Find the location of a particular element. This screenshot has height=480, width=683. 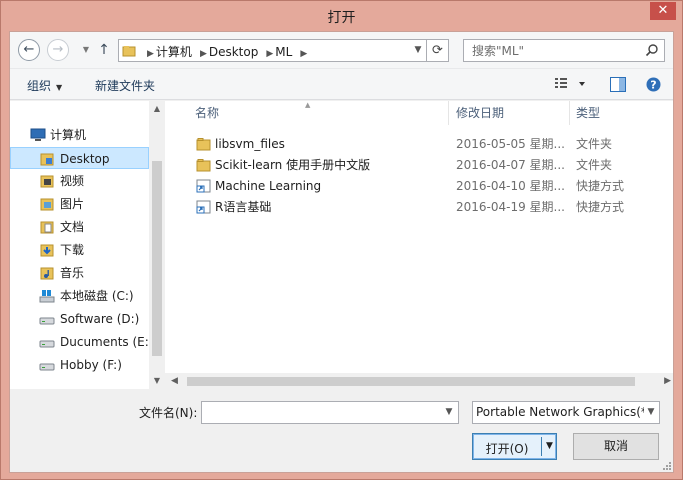

address-bar: ▶ 计算机 ▶ Desktop ▶ ML ▶ ▼ is located at coordinates (272, 50).